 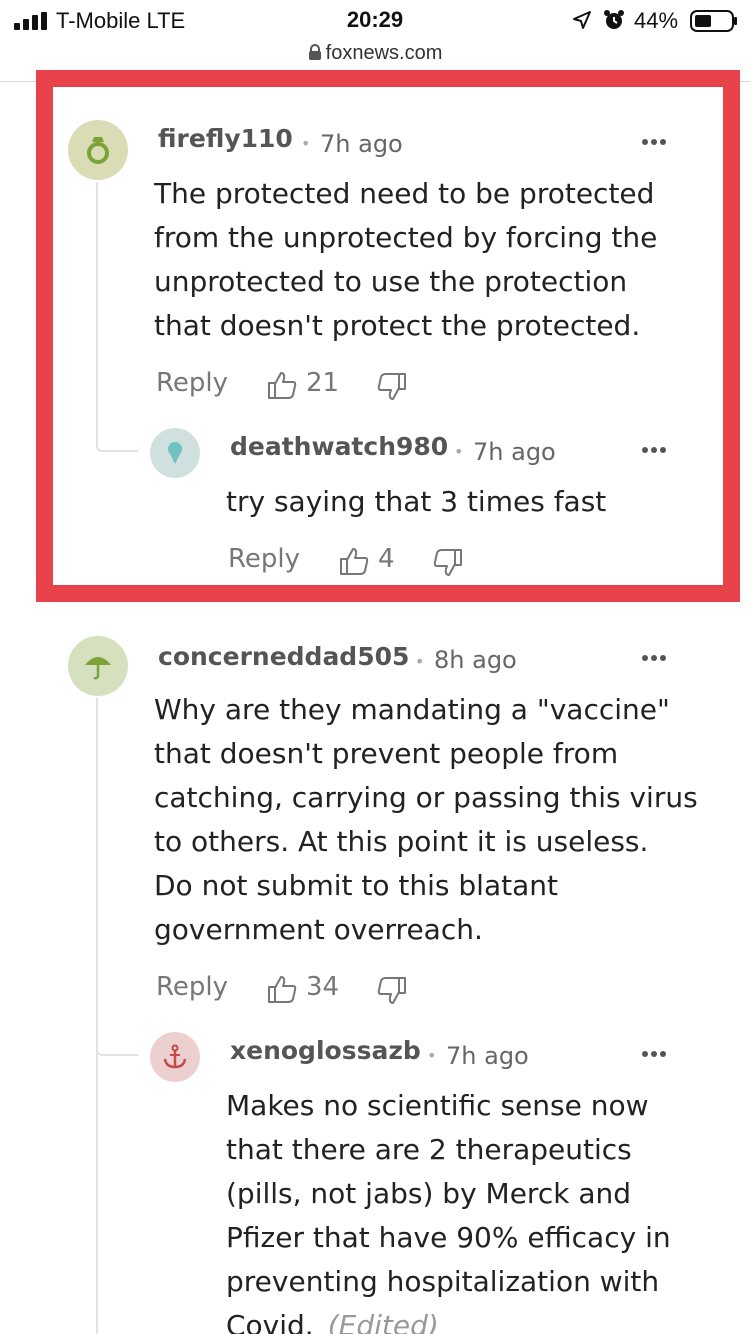 What do you see at coordinates (383, 1321) in the screenshot?
I see `edited-label: (Edited)` at bounding box center [383, 1321].